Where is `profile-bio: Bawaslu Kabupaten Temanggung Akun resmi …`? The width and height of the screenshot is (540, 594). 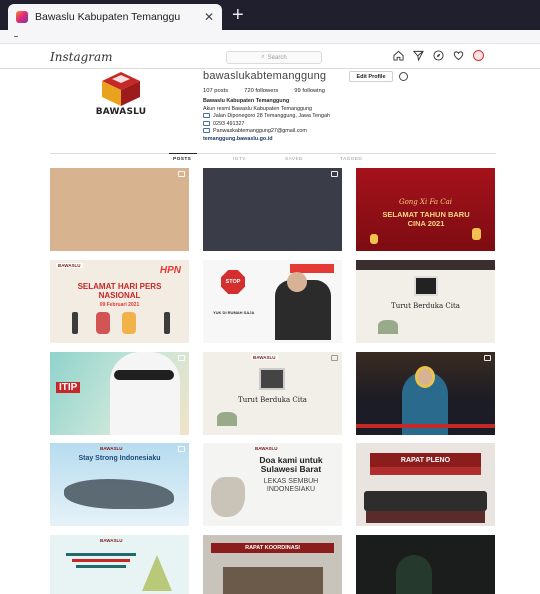
profile-bio: Bawaslu Kabupaten Temanggung Akun resmi … is located at coordinates (266, 121).